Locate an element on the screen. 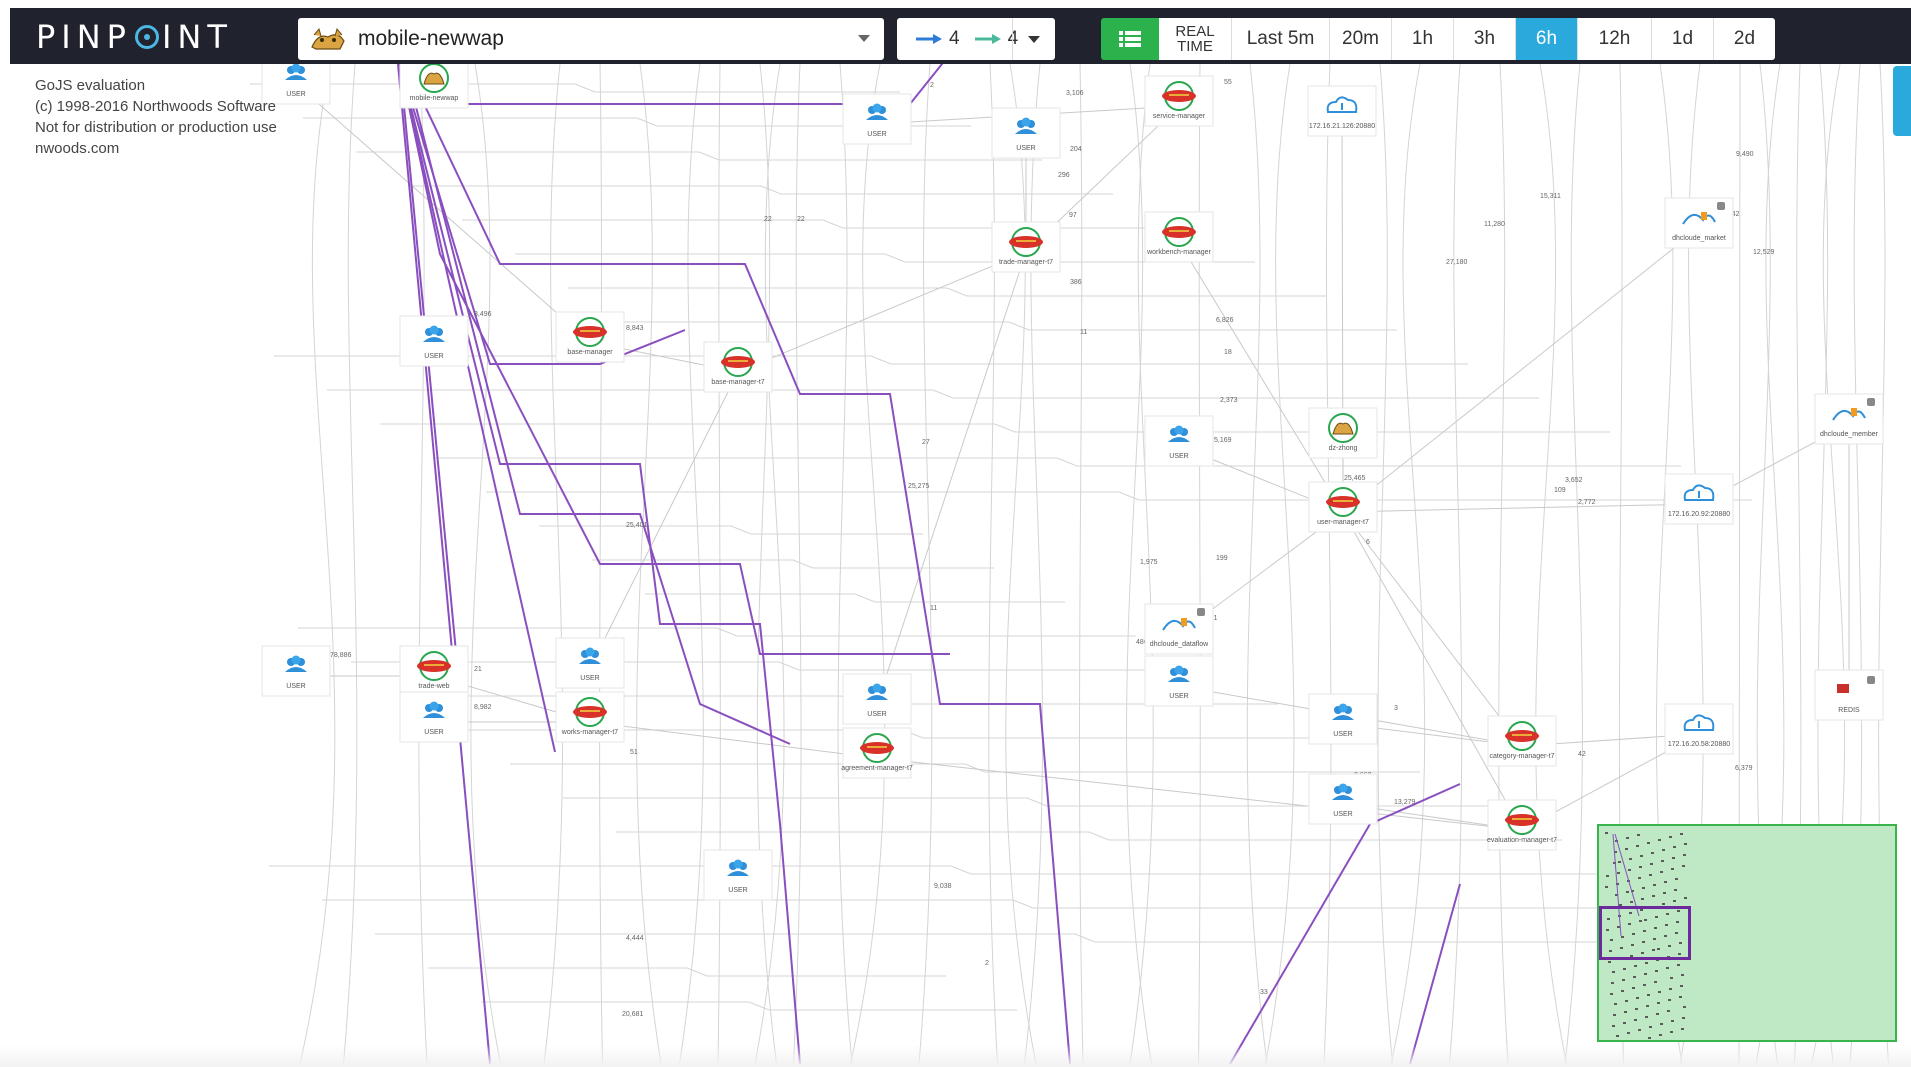  edge-count-label: 25,401 is located at coordinates (637, 525).